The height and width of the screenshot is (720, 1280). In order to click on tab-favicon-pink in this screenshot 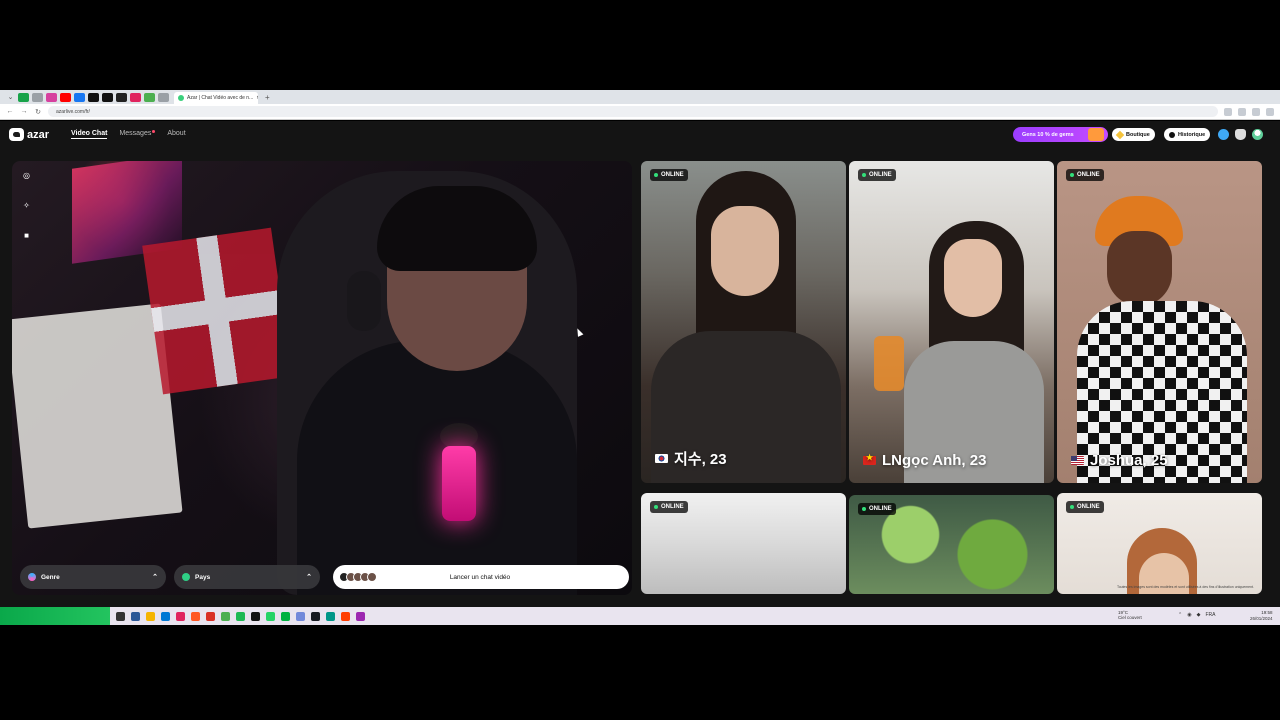, I will do `click(135, 97)`.